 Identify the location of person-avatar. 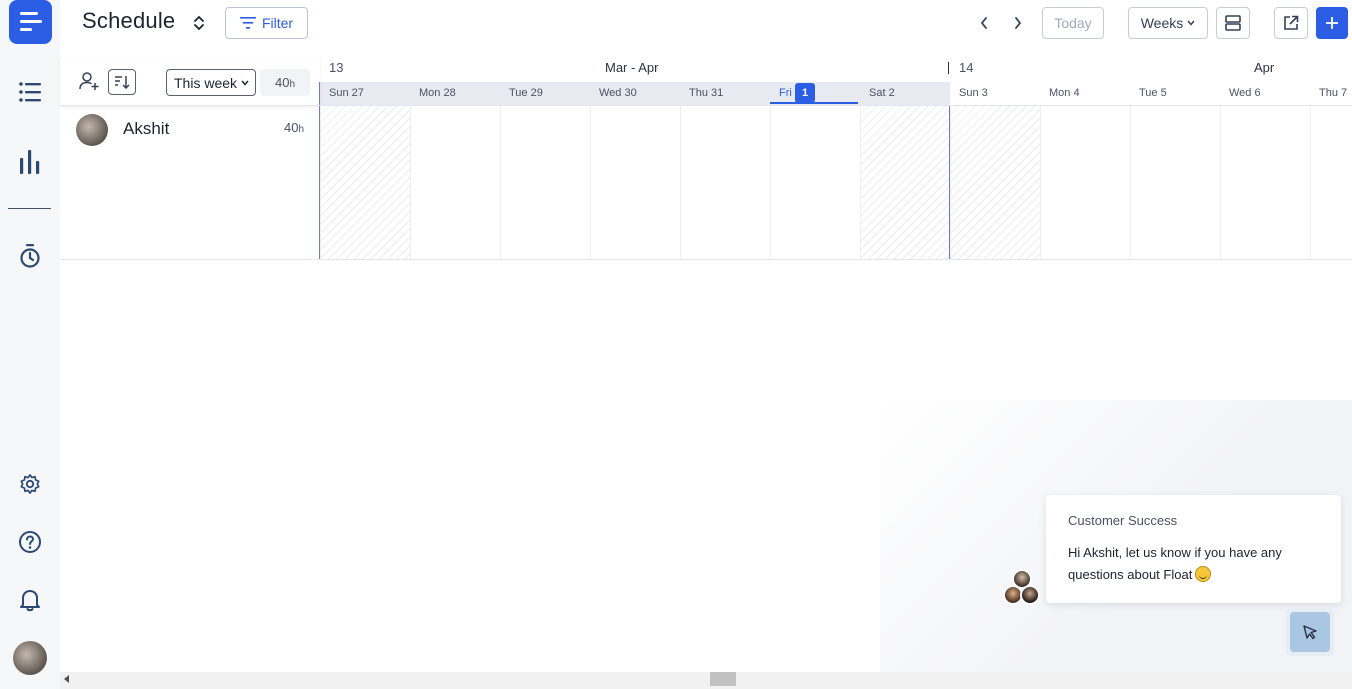
(92, 130).